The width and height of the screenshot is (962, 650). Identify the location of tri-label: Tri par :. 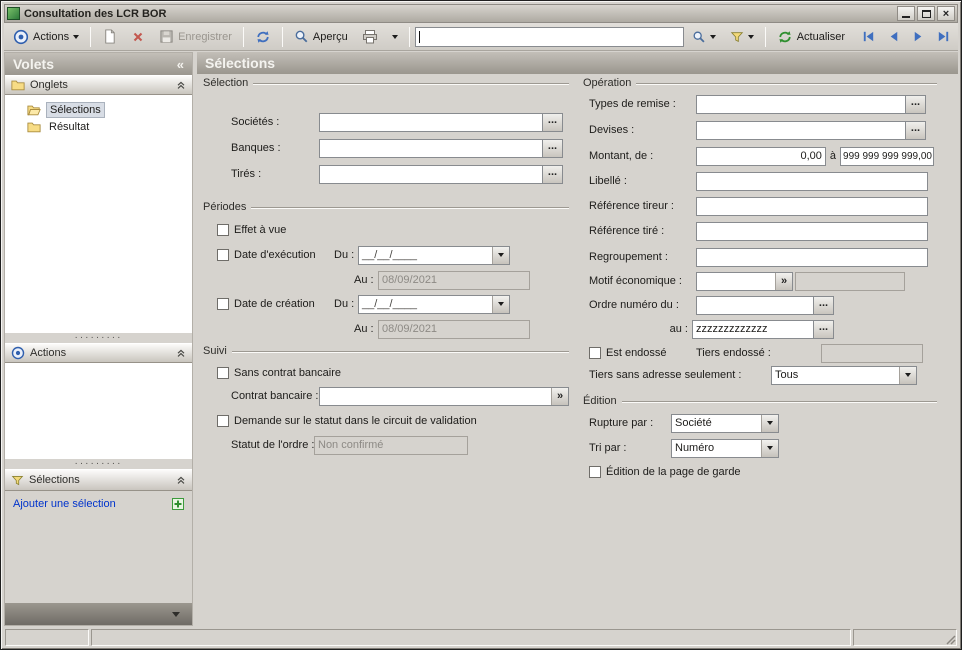
(608, 448).